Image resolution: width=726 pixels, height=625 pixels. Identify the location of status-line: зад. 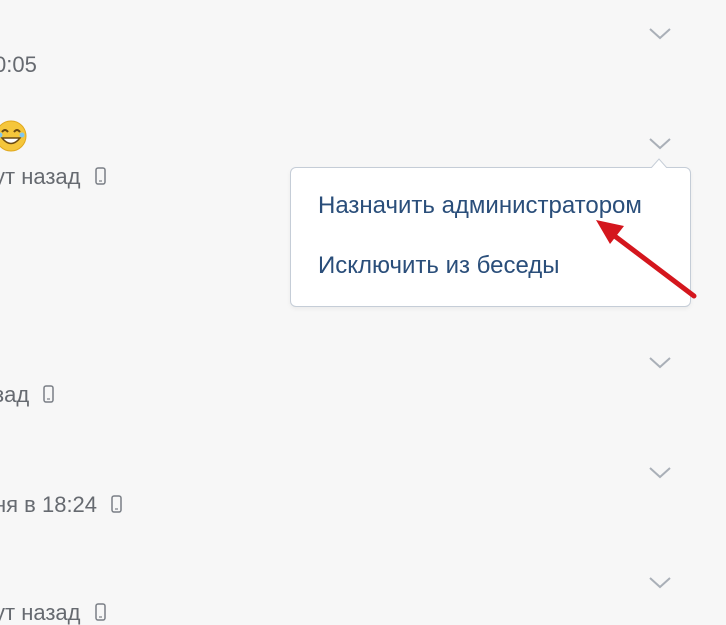
(27, 395).